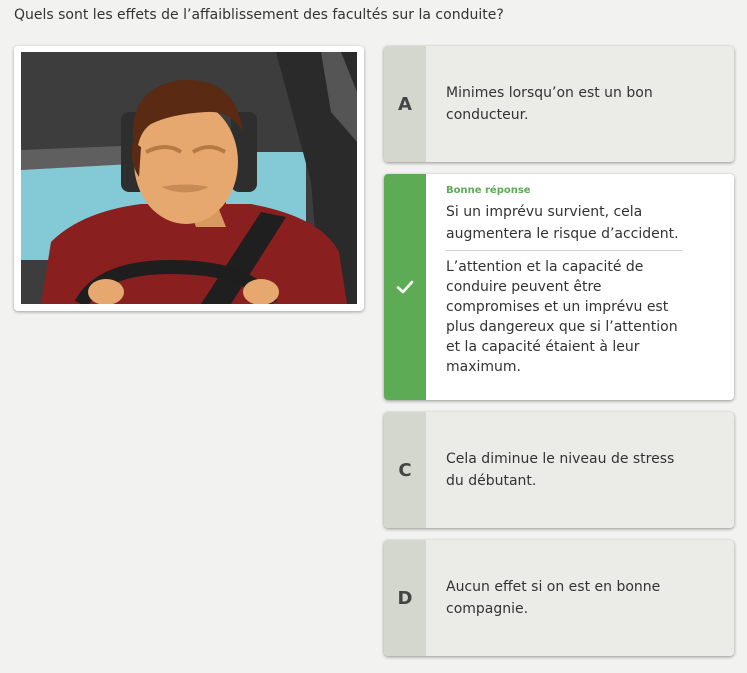 The height and width of the screenshot is (673, 747). Describe the element at coordinates (488, 190) in the screenshot. I see `correct-answer-label: Bonne réponse` at that location.